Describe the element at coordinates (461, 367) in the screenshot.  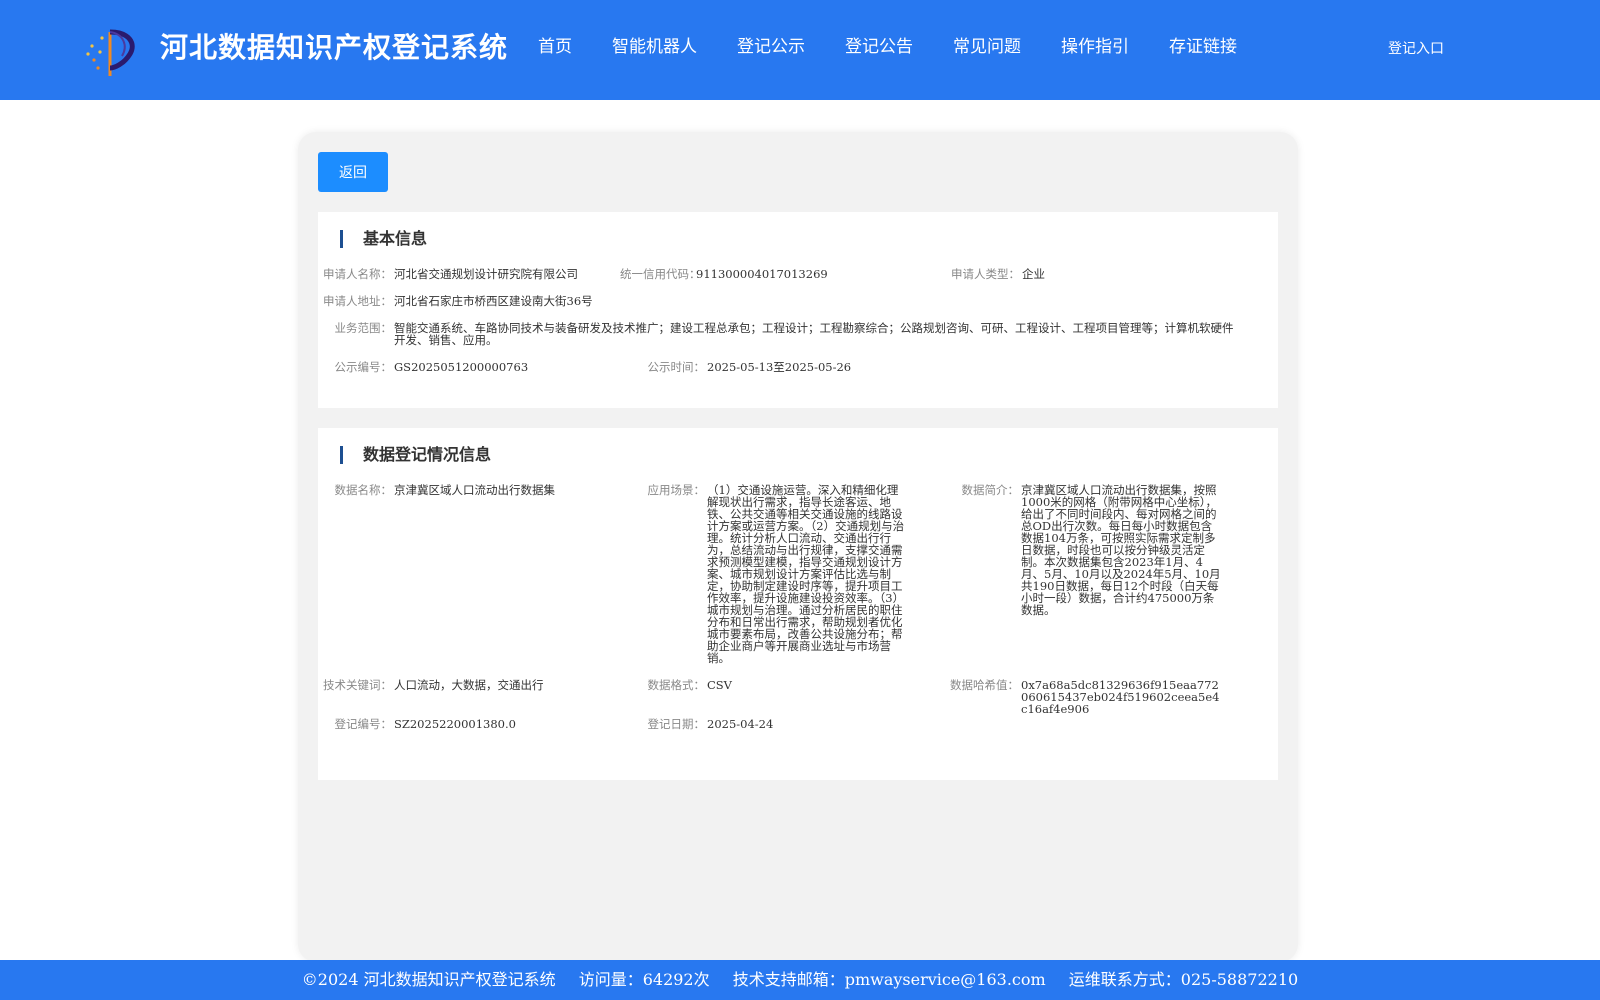
I see `publicity-no-value: GS2025051200000763` at that location.